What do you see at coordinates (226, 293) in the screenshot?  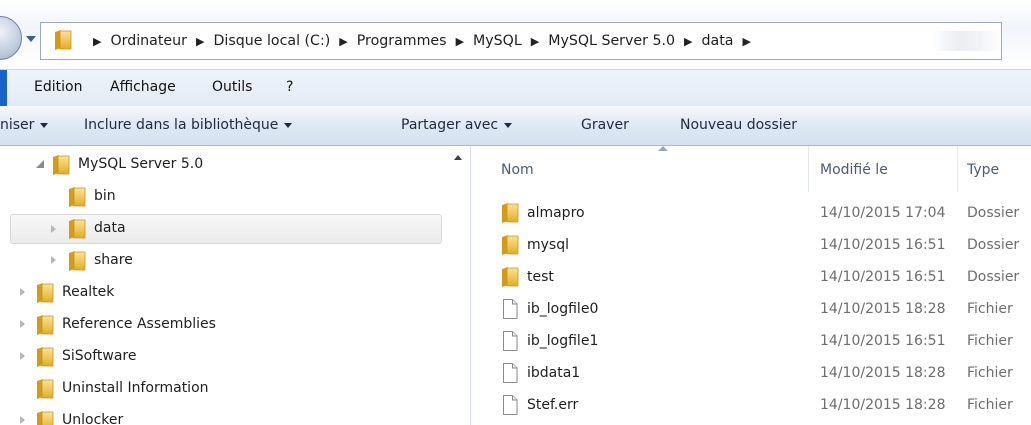 I see `tree-item-realtek: Realtek` at bounding box center [226, 293].